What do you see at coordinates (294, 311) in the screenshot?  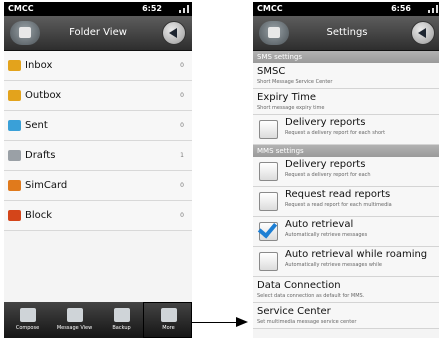 I see `setting-title: Service Center` at bounding box center [294, 311].